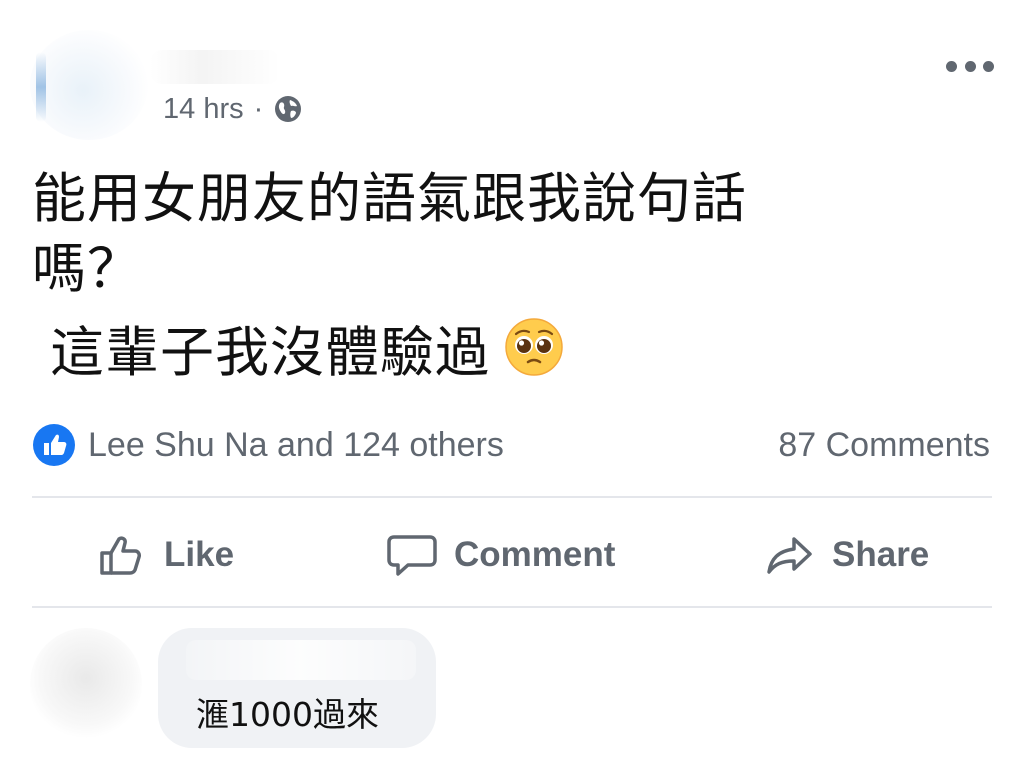 The height and width of the screenshot is (767, 1024). What do you see at coordinates (89, 85) in the screenshot?
I see `author-avatar` at bounding box center [89, 85].